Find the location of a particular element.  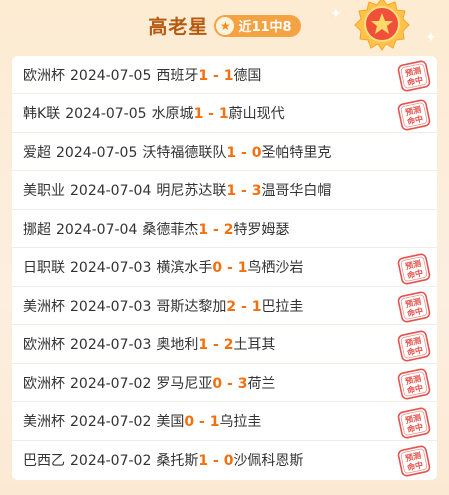

home-team: 罗马尼亚 is located at coordinates (184, 383).